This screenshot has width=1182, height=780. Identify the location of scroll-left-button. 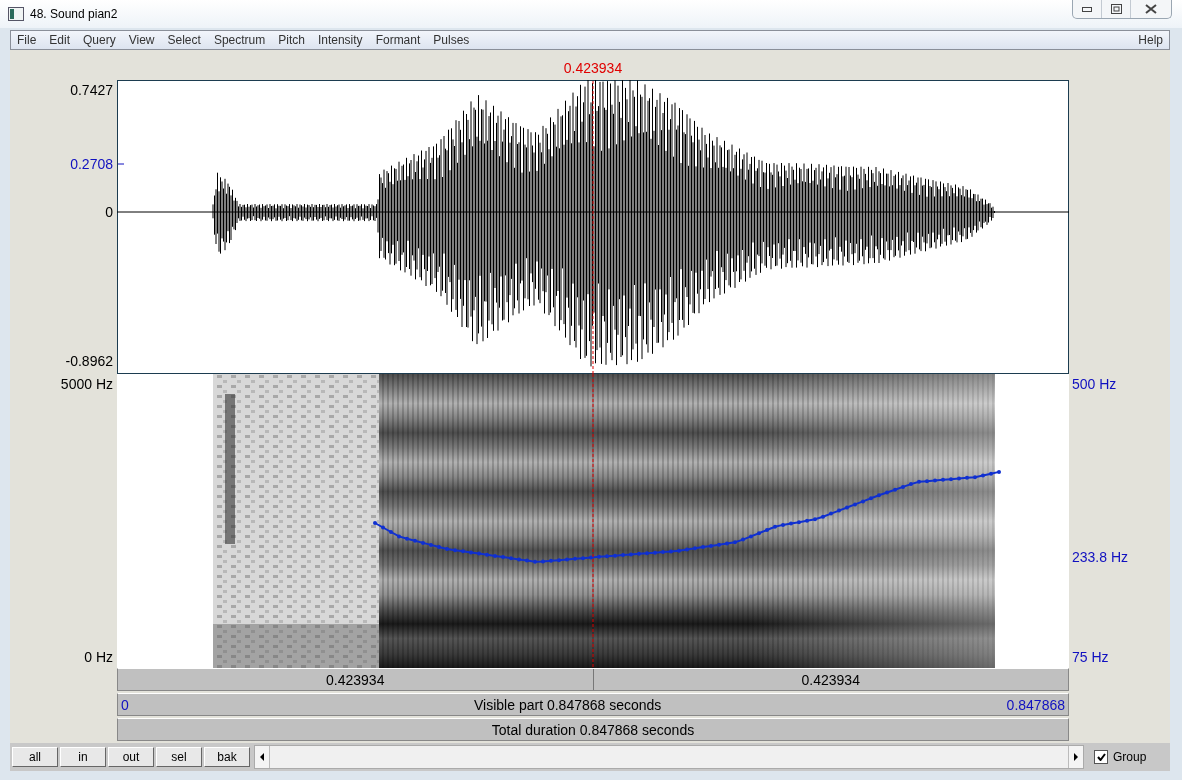
(262, 757).